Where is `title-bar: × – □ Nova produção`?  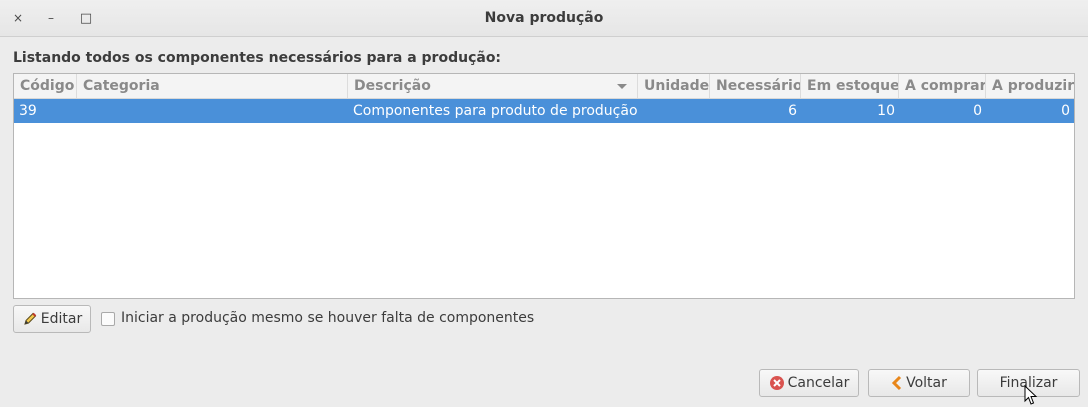
title-bar: × – □ Nova produção is located at coordinates (544, 18).